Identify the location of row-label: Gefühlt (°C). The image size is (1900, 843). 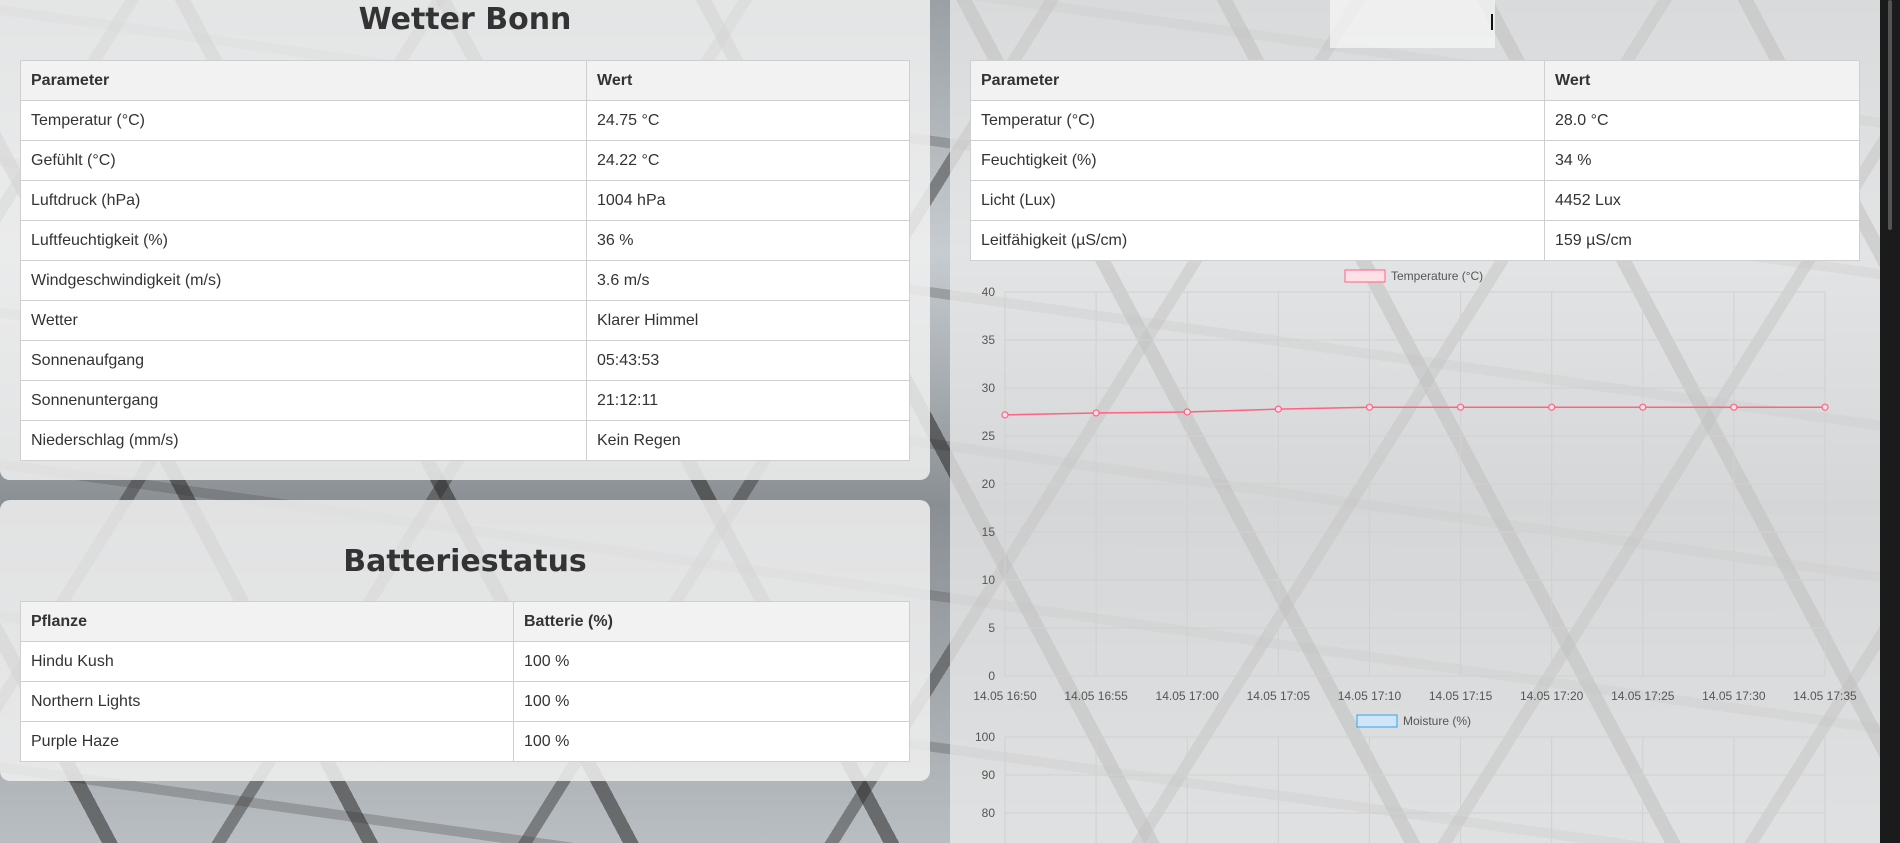
(303, 160).